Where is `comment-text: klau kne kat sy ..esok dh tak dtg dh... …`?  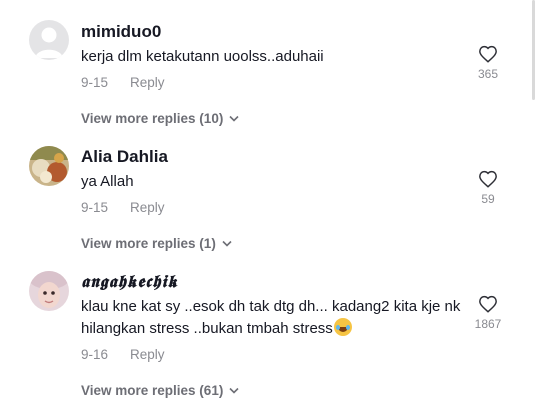
comment-text: klau kne kat sy ..esok dh tak dtg dh... … is located at coordinates (273, 318).